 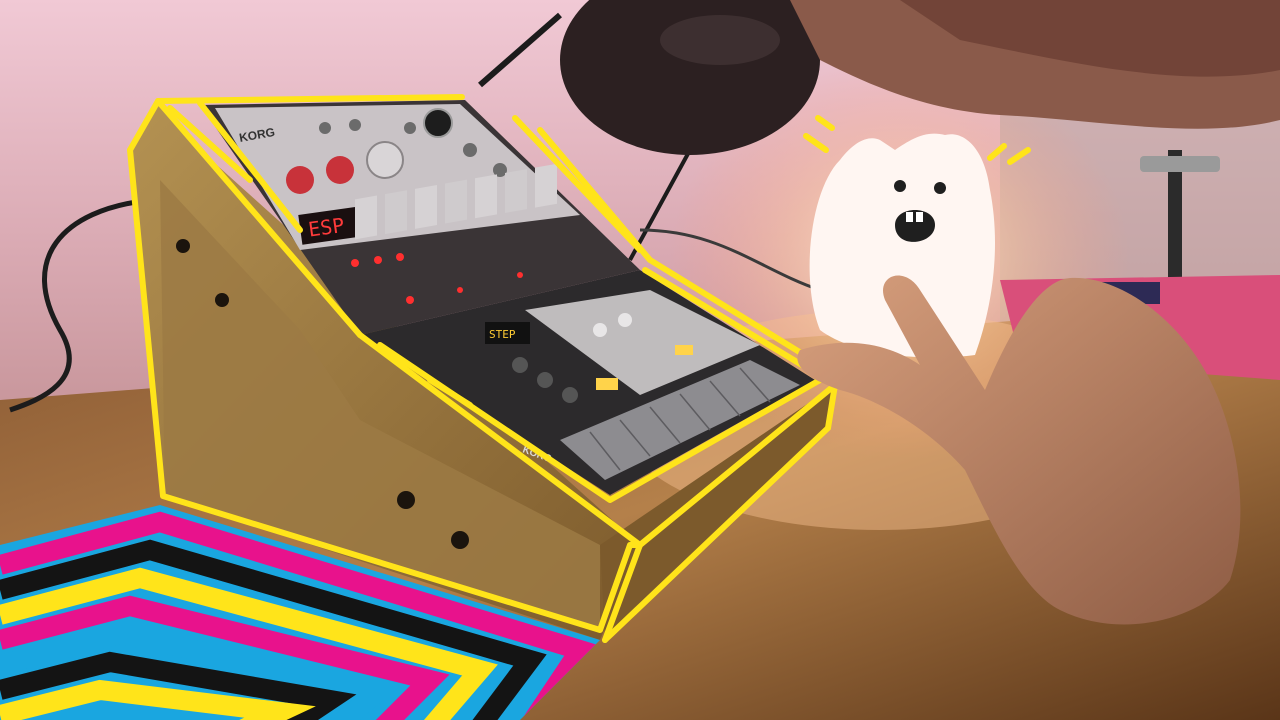 What do you see at coordinates (1180, 164) in the screenshot?
I see `mic-stand-clamp` at bounding box center [1180, 164].